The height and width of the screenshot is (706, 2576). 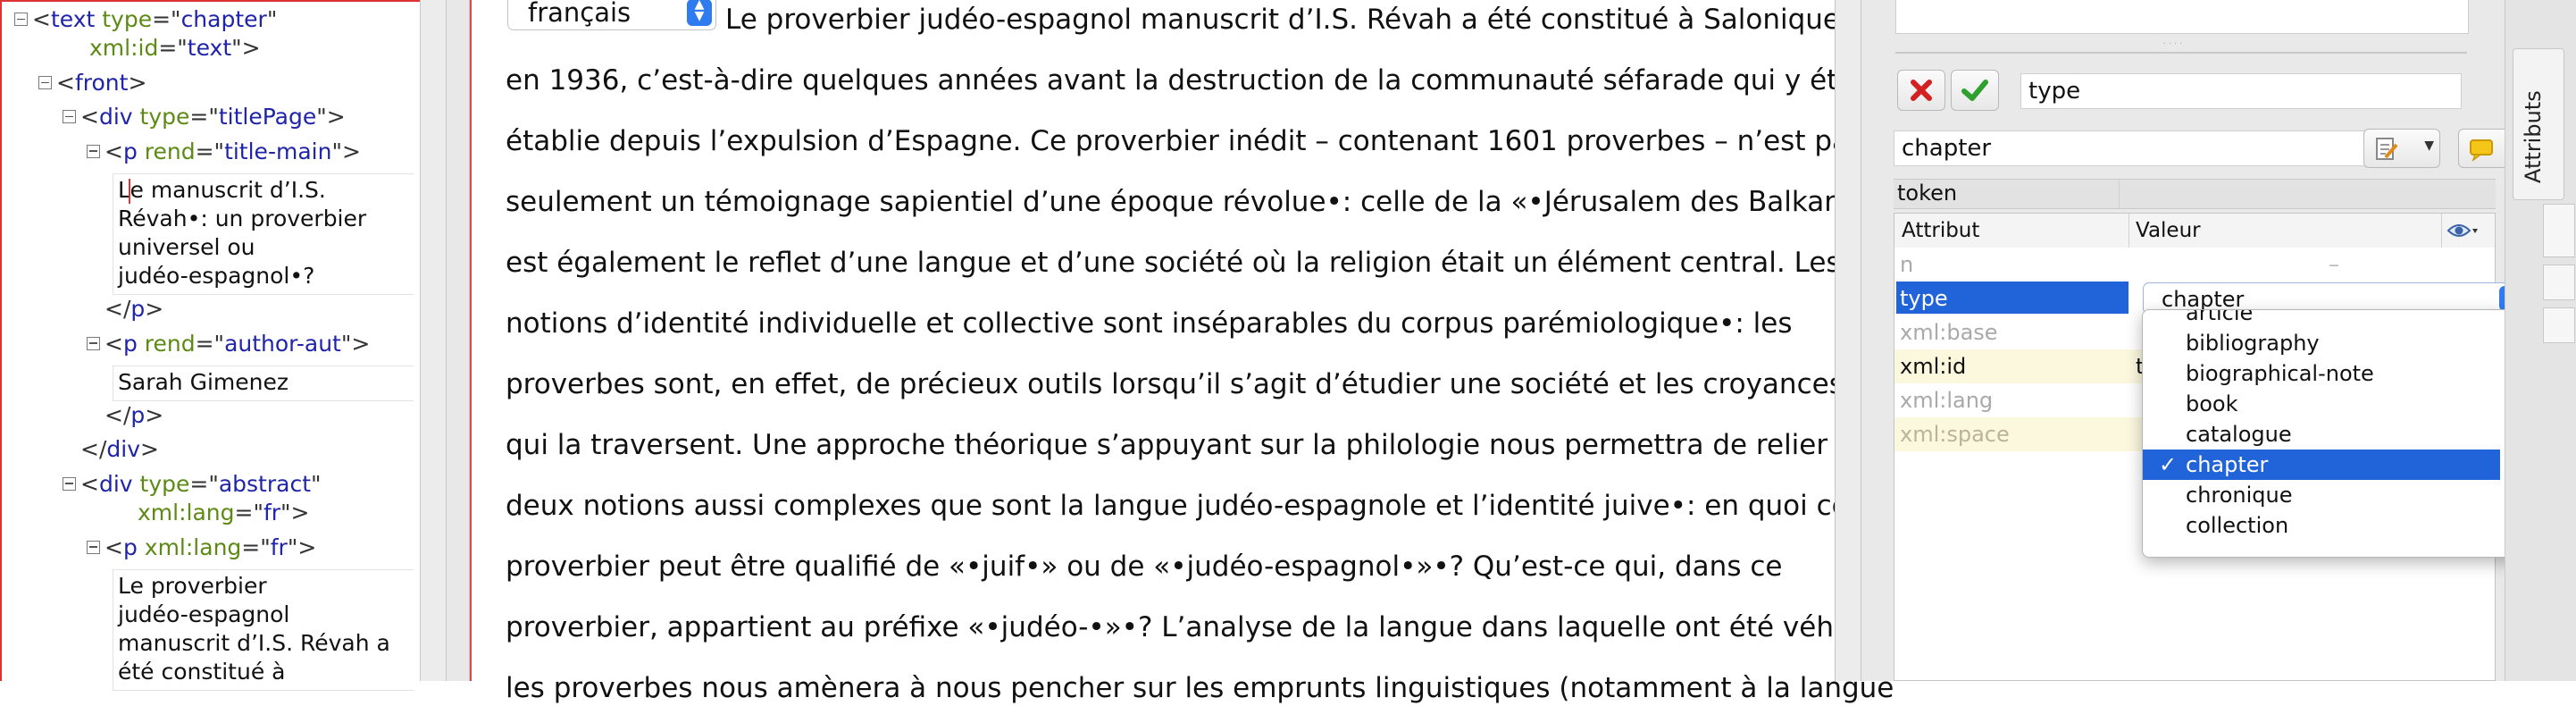 What do you see at coordinates (2401, 148) in the screenshot?
I see `edit-dropdown-button: ▼` at bounding box center [2401, 148].